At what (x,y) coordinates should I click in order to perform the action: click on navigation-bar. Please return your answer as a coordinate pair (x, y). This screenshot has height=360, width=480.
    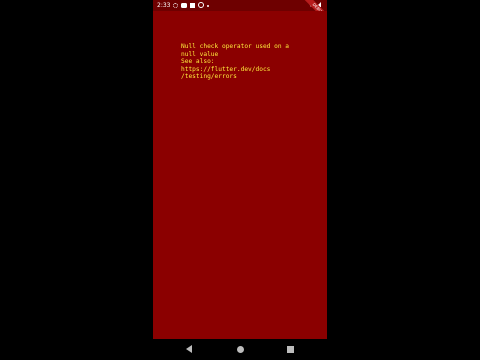
    Looking at the image, I should click on (240, 349).